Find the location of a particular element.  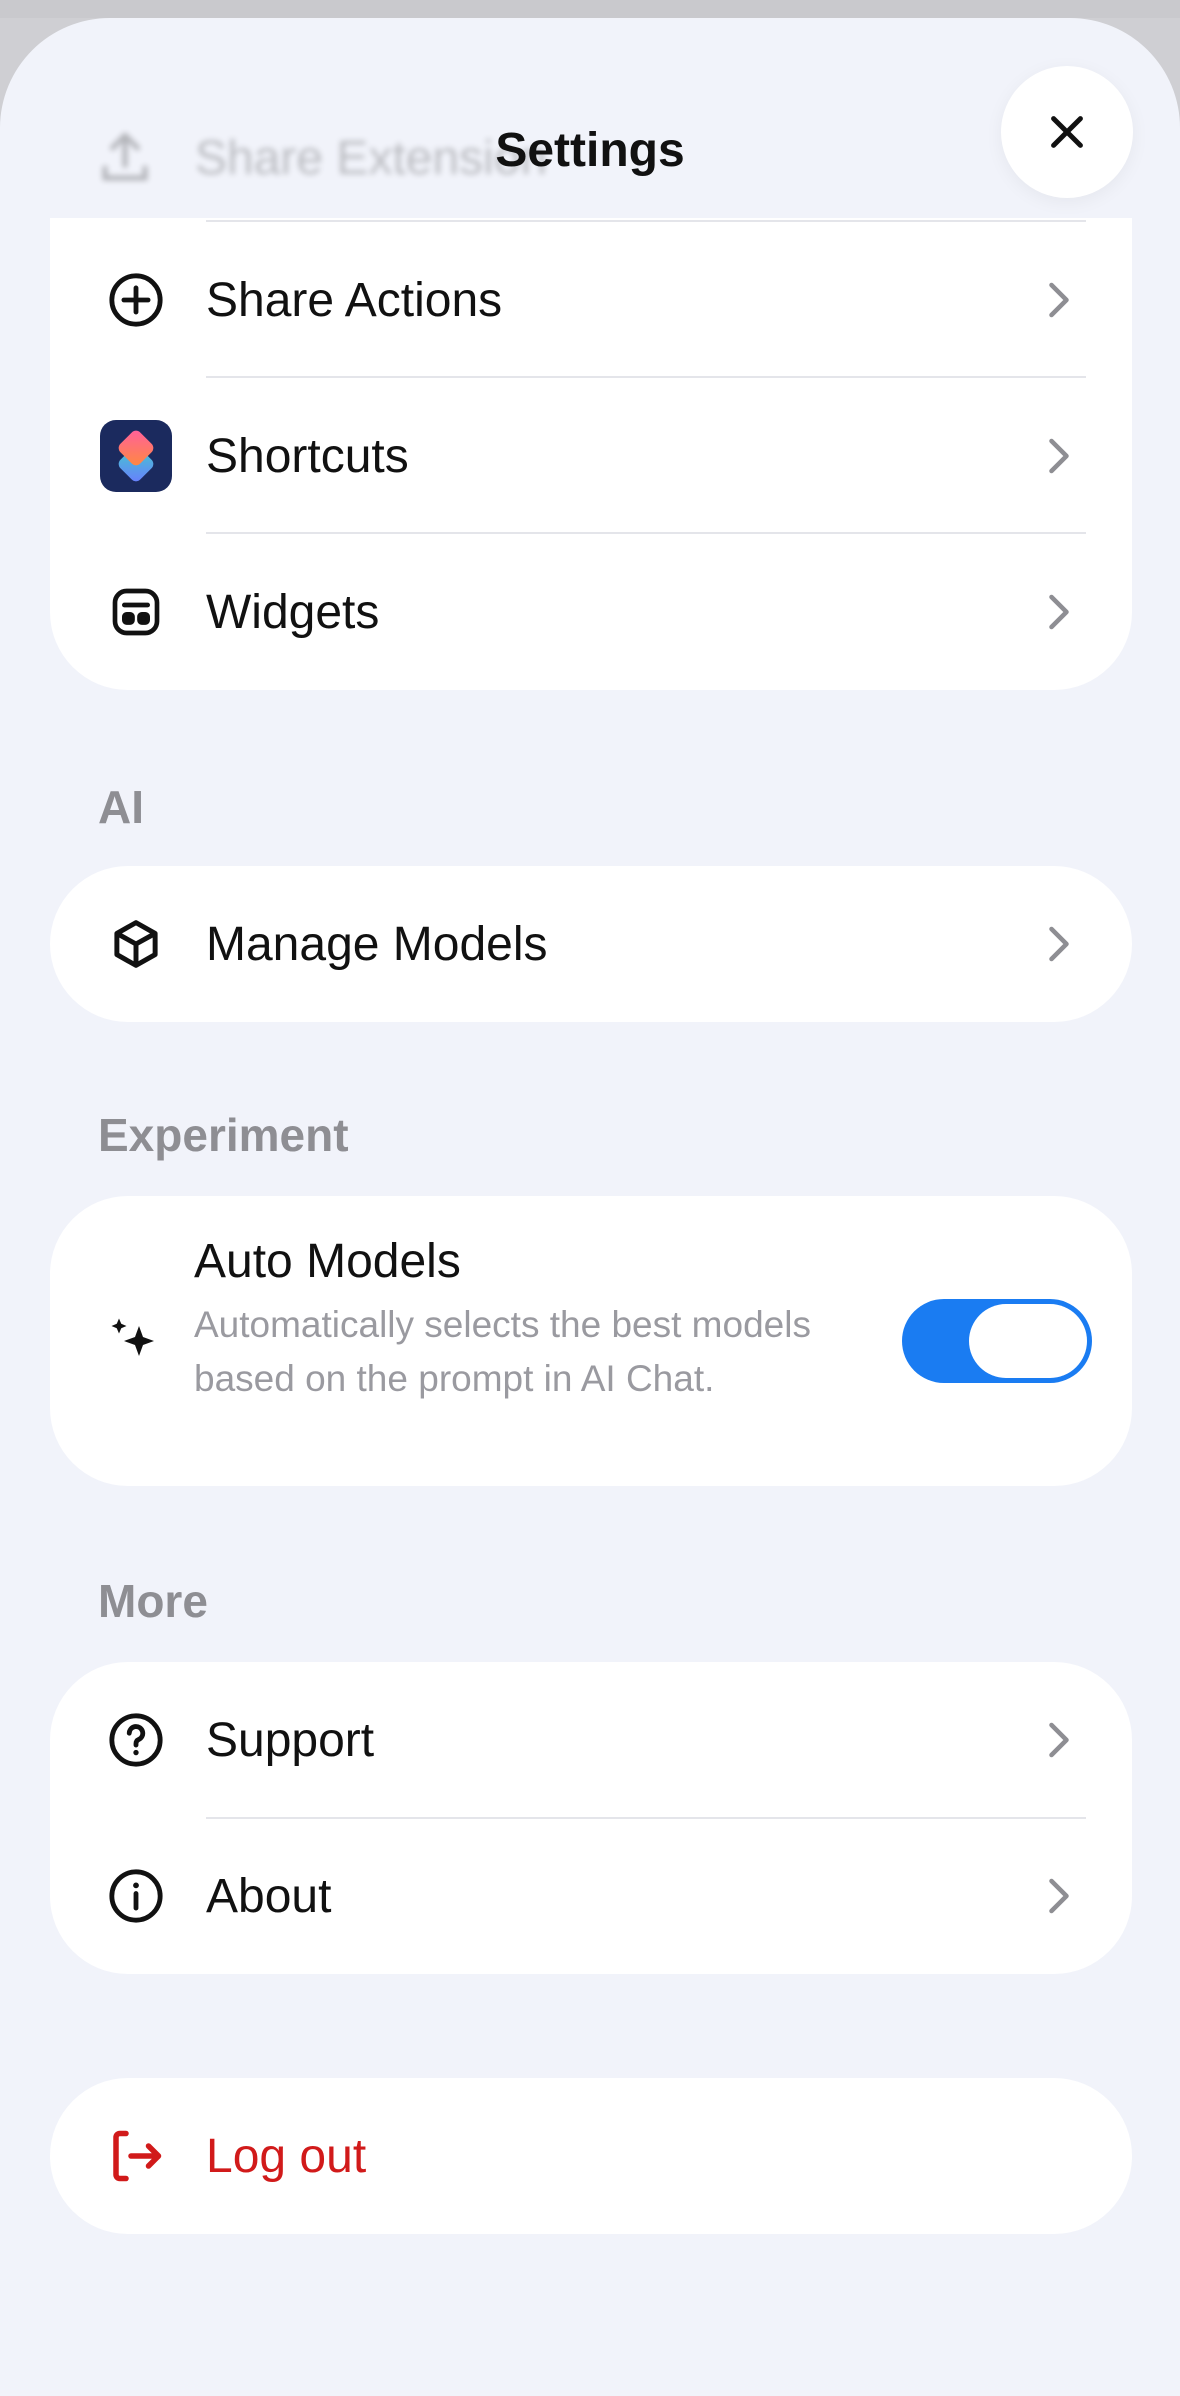

auto-models-title: Auto Models is located at coordinates (327, 1261).